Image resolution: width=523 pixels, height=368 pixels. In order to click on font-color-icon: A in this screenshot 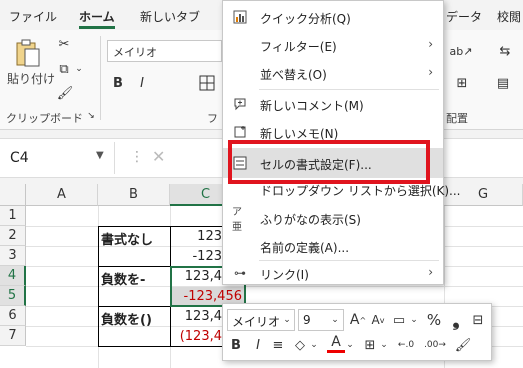, I will do `click(336, 343)`.